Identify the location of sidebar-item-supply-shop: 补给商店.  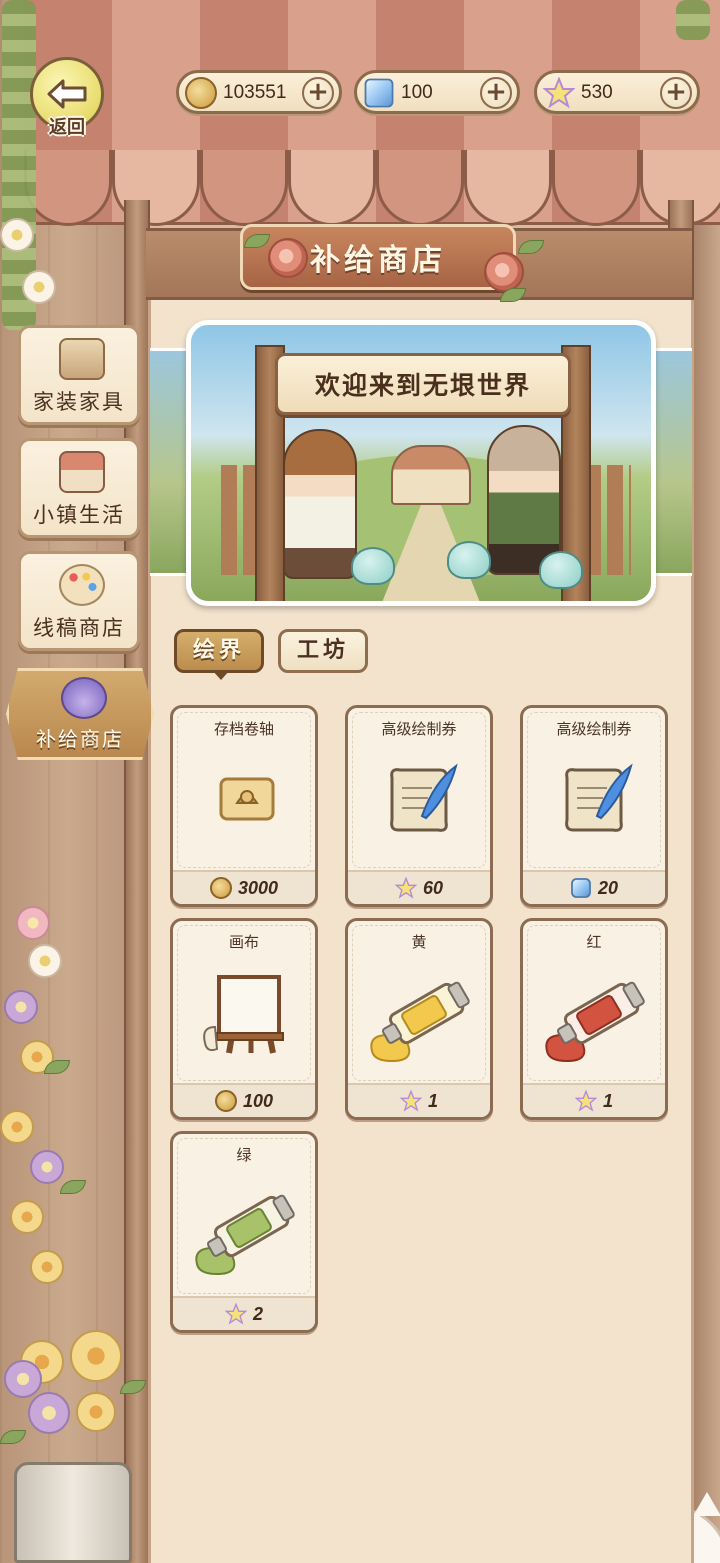
(80, 714).